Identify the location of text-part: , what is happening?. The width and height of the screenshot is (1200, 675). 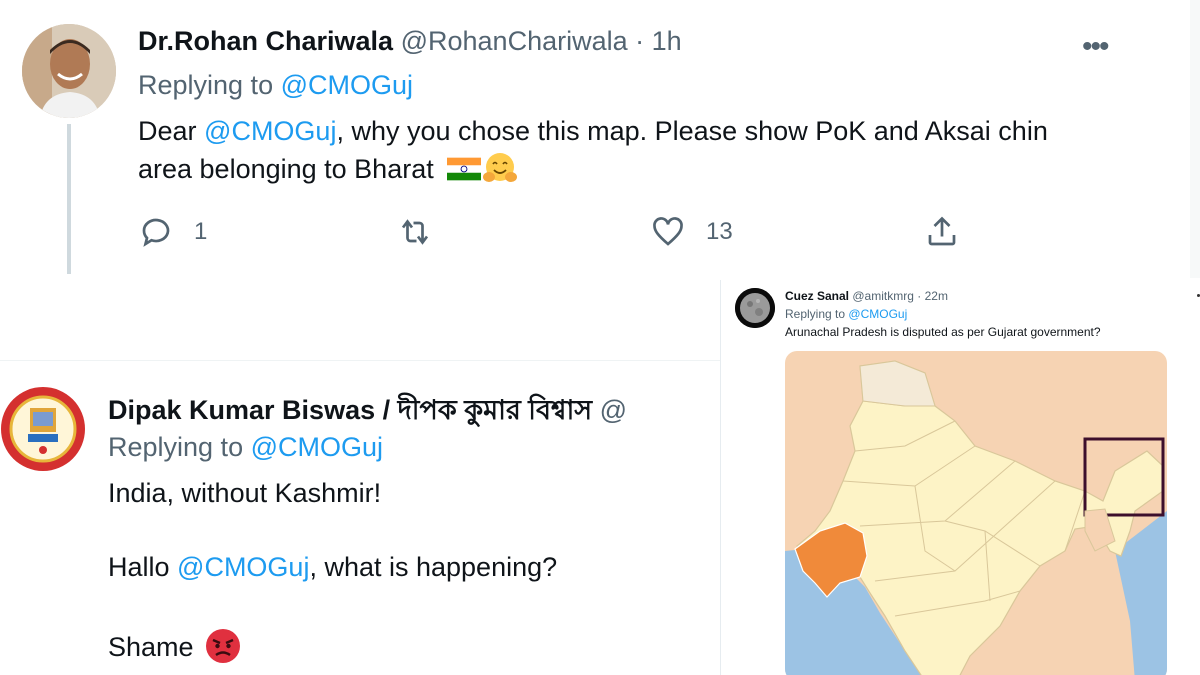
(433, 567).